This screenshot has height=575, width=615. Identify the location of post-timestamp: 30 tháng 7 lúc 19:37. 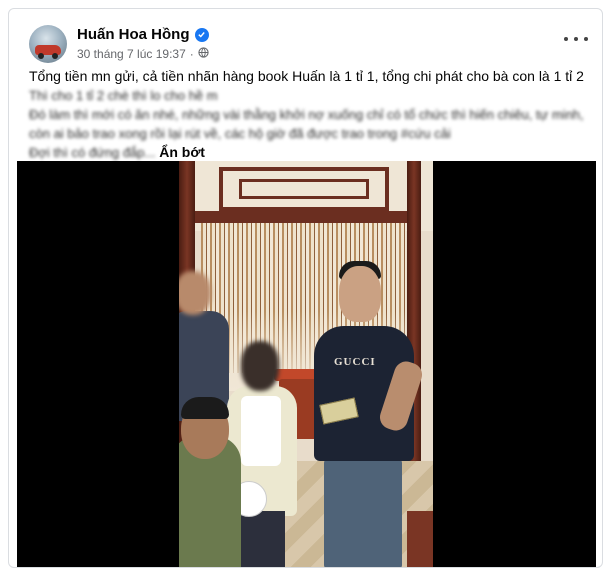
(131, 54).